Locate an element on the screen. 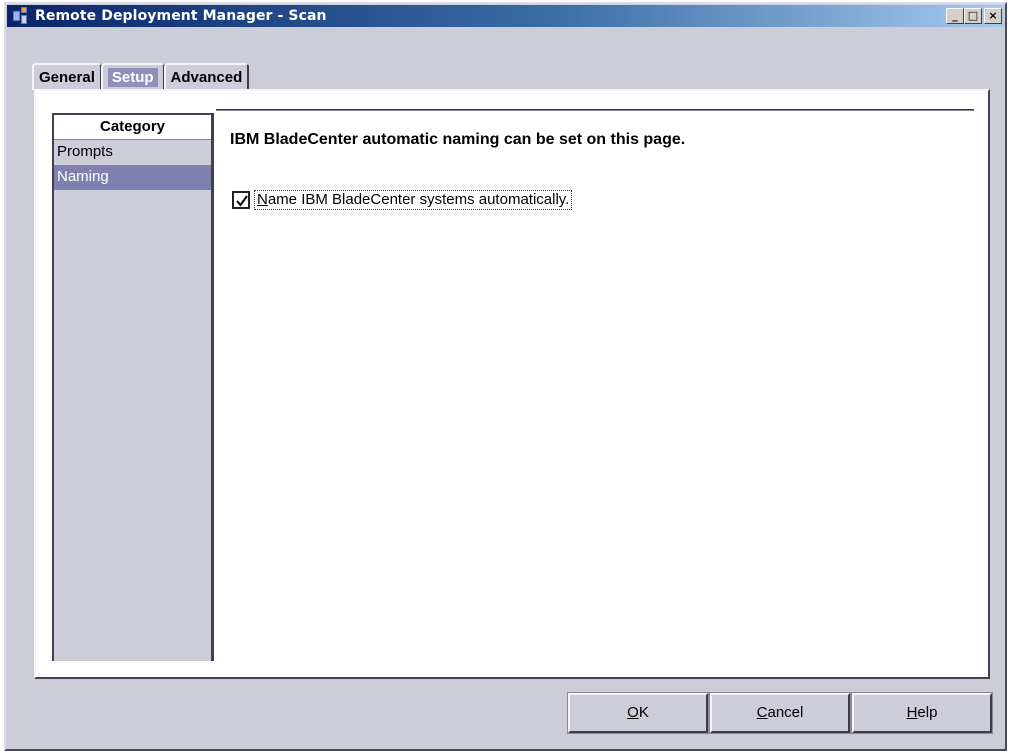 The width and height of the screenshot is (1010, 753). tab-setup-label: Setup is located at coordinates (132, 77).